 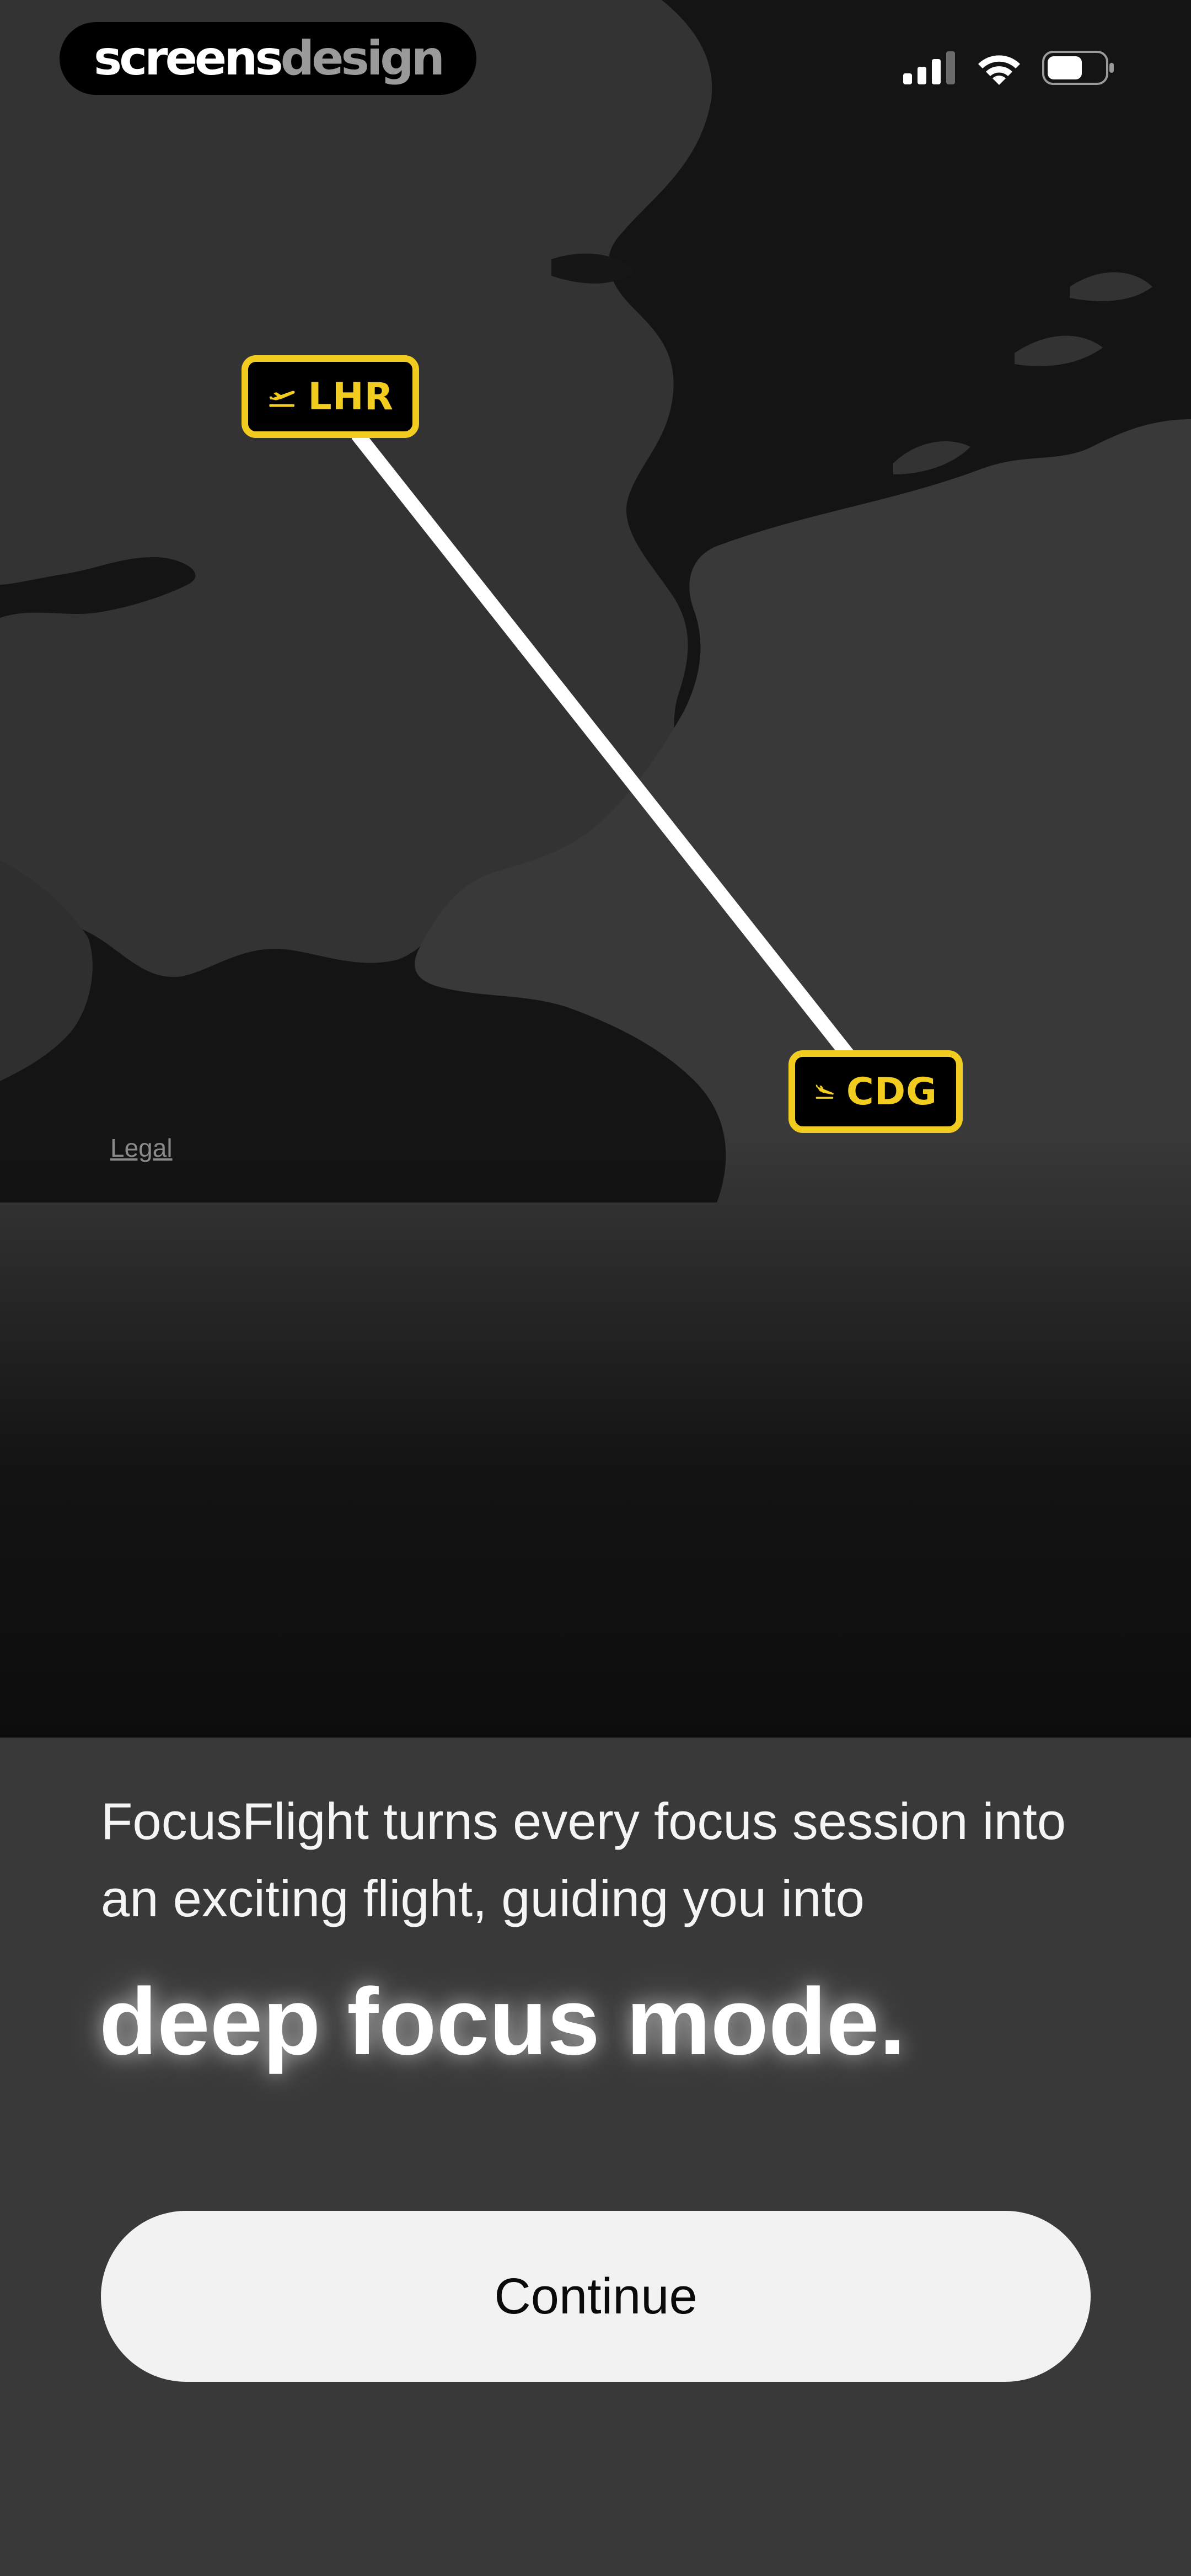 I want to click on plane-landing-icon, so click(x=825, y=1091).